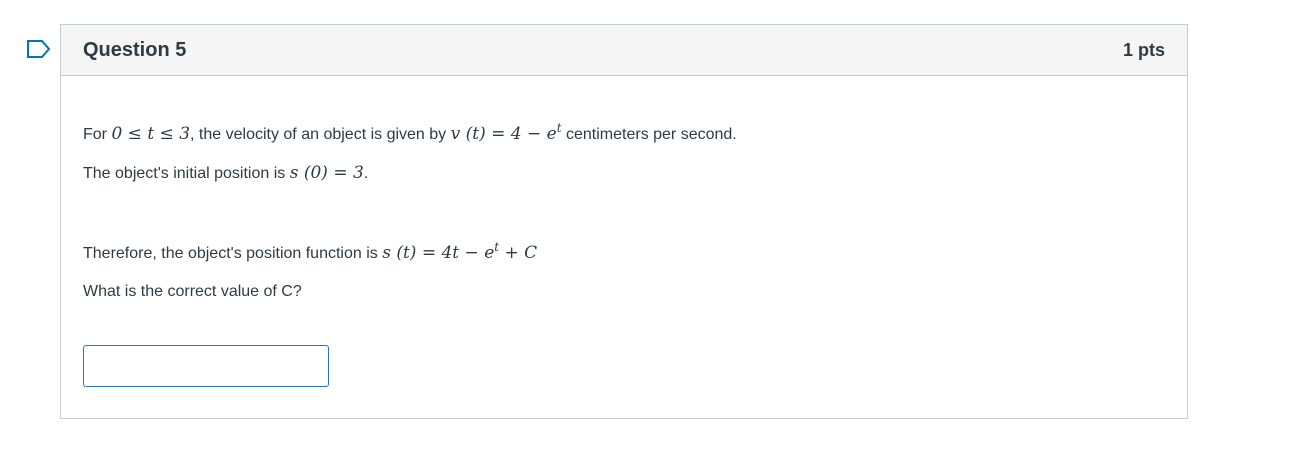 The height and width of the screenshot is (468, 1289). What do you see at coordinates (192, 291) in the screenshot?
I see `question-prompt: What is the correct value of C?` at bounding box center [192, 291].